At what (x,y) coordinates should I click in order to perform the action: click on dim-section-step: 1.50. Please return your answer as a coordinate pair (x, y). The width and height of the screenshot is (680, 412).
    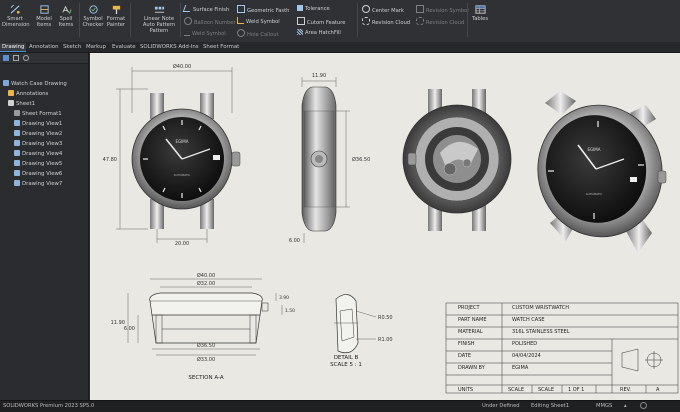
    Looking at the image, I should click on (290, 311).